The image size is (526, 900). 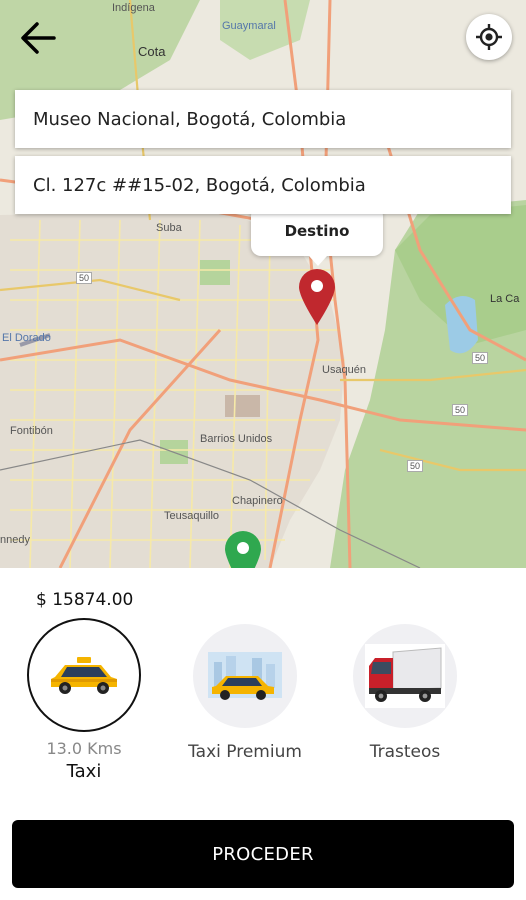 I want to click on option-taxi-premium: Taxi Premium, so click(x=245, y=693).